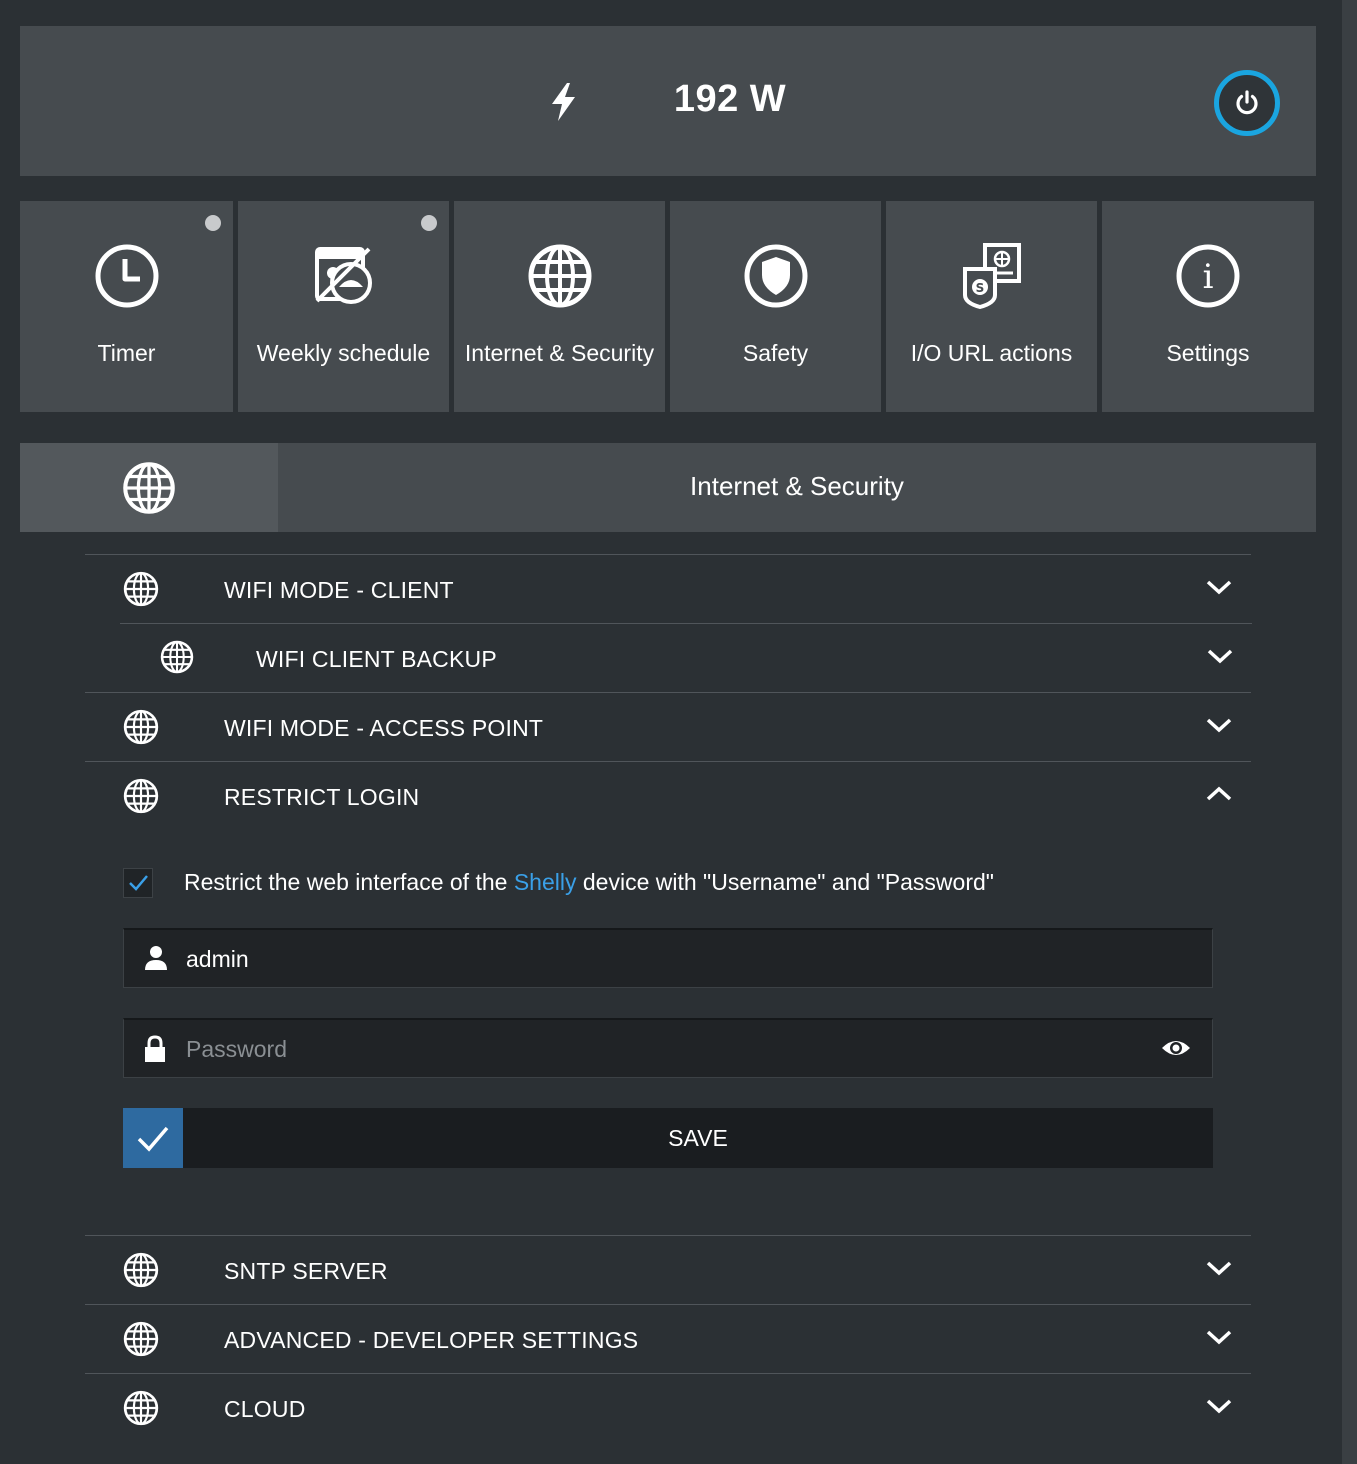 The image size is (1357, 1464). Describe the element at coordinates (785, 882) in the screenshot. I see `description-text: device with "Username" and "Password"` at that location.